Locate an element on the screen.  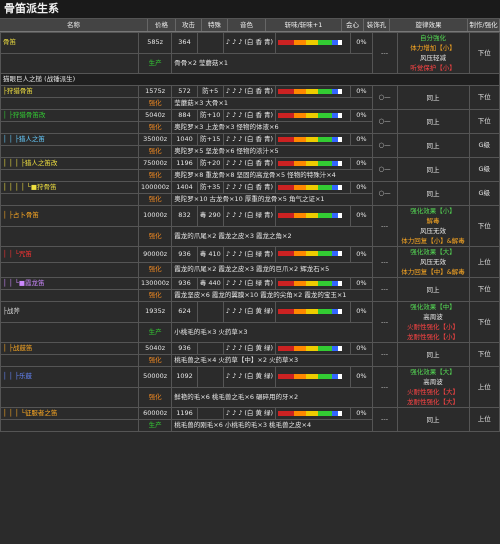
weapon-name: │ │ ├乐鼓 is located at coordinates (70, 377).